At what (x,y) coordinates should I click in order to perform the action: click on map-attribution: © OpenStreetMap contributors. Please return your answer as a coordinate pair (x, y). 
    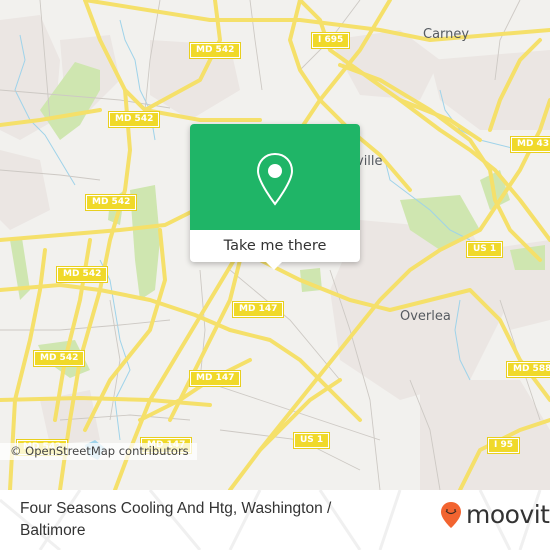
    Looking at the image, I should click on (98, 451).